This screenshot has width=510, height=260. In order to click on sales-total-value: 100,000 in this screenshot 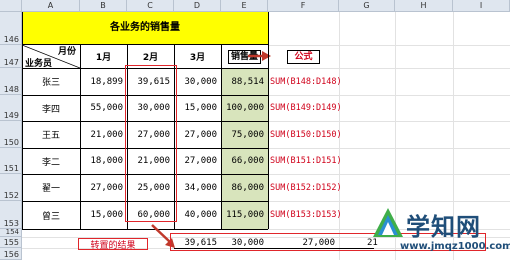, I will do `click(244, 108)`.